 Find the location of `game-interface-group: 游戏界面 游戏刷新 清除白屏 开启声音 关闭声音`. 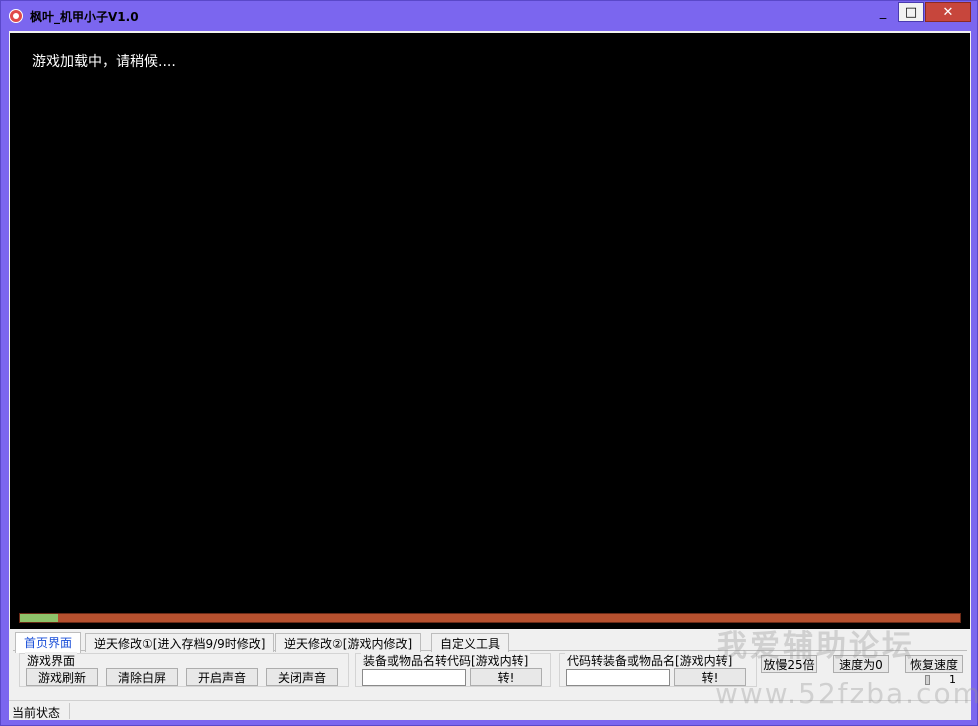

game-interface-group: 游戏界面 游戏刷新 清除白屏 开启声音 关闭声音 is located at coordinates (184, 669).